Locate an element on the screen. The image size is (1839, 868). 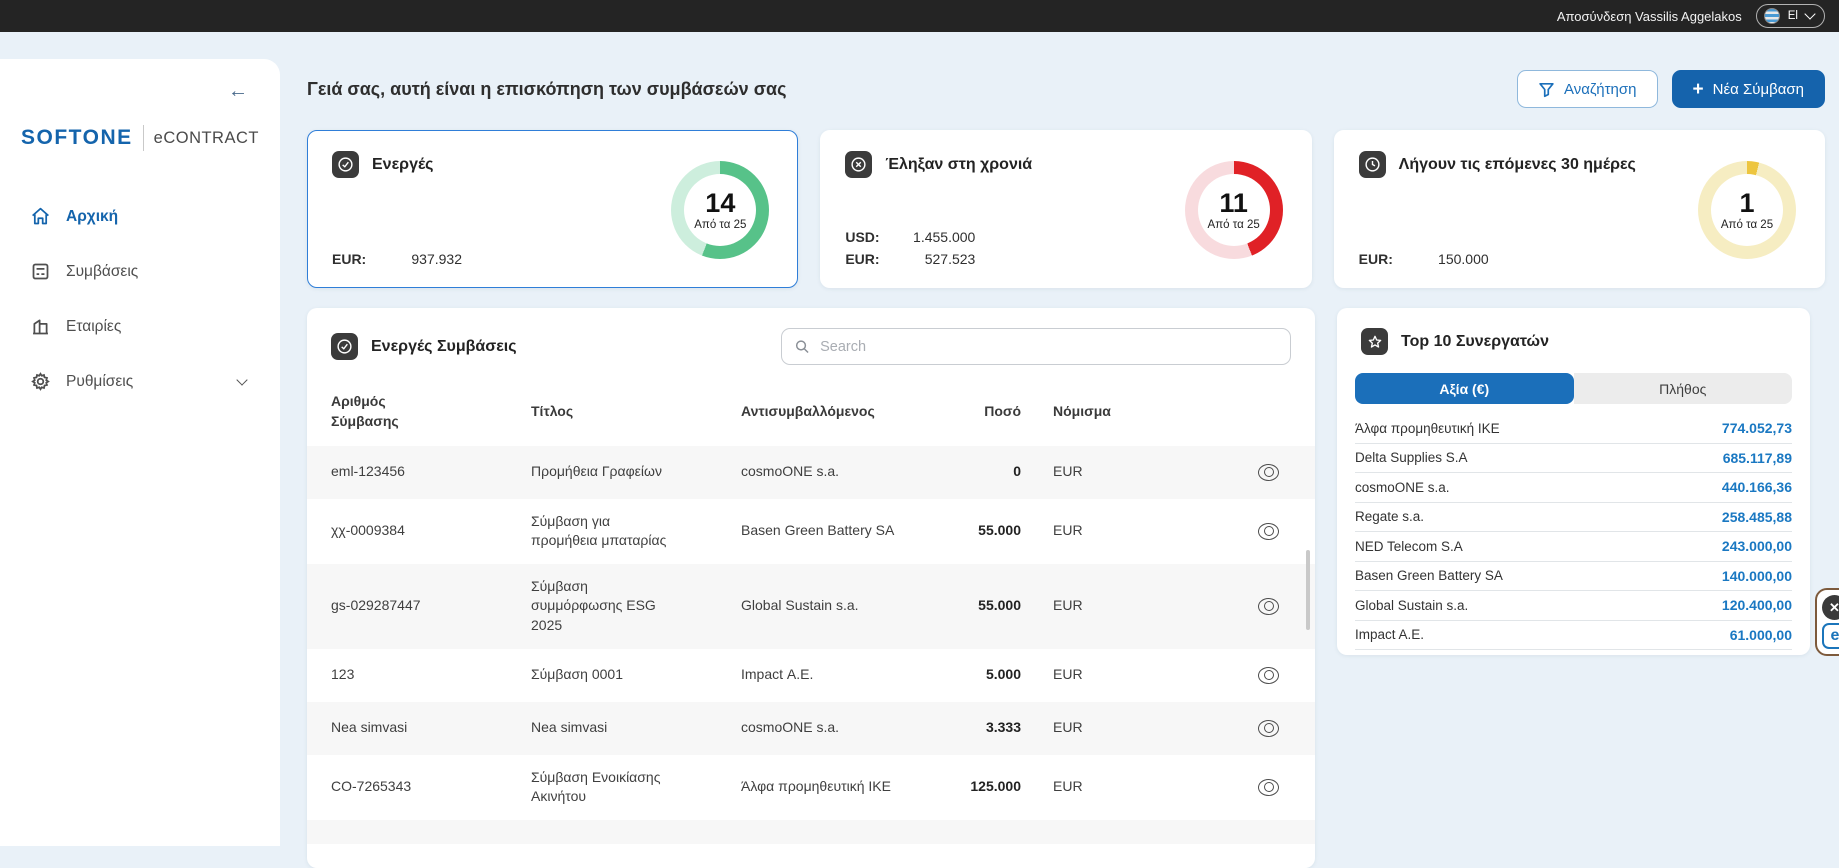
cell-title: Προμήθεια Γραφείων is located at coordinates (596, 471).